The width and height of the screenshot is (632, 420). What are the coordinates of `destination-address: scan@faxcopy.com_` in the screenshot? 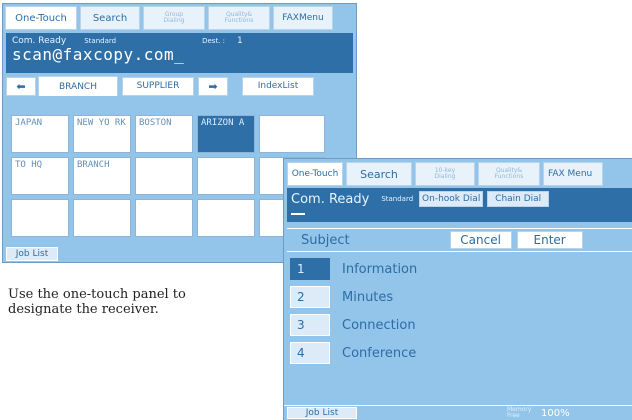 It's located at (98, 54).